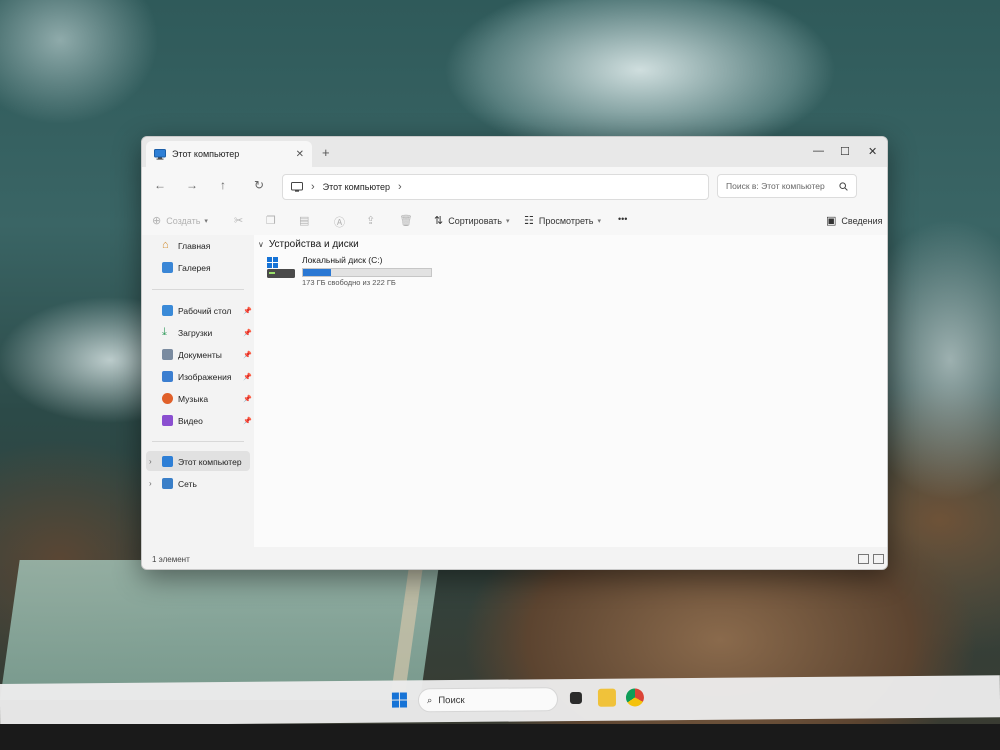 This screenshot has width=1000, height=750. I want to click on view-icon: ☷, so click(529, 221).